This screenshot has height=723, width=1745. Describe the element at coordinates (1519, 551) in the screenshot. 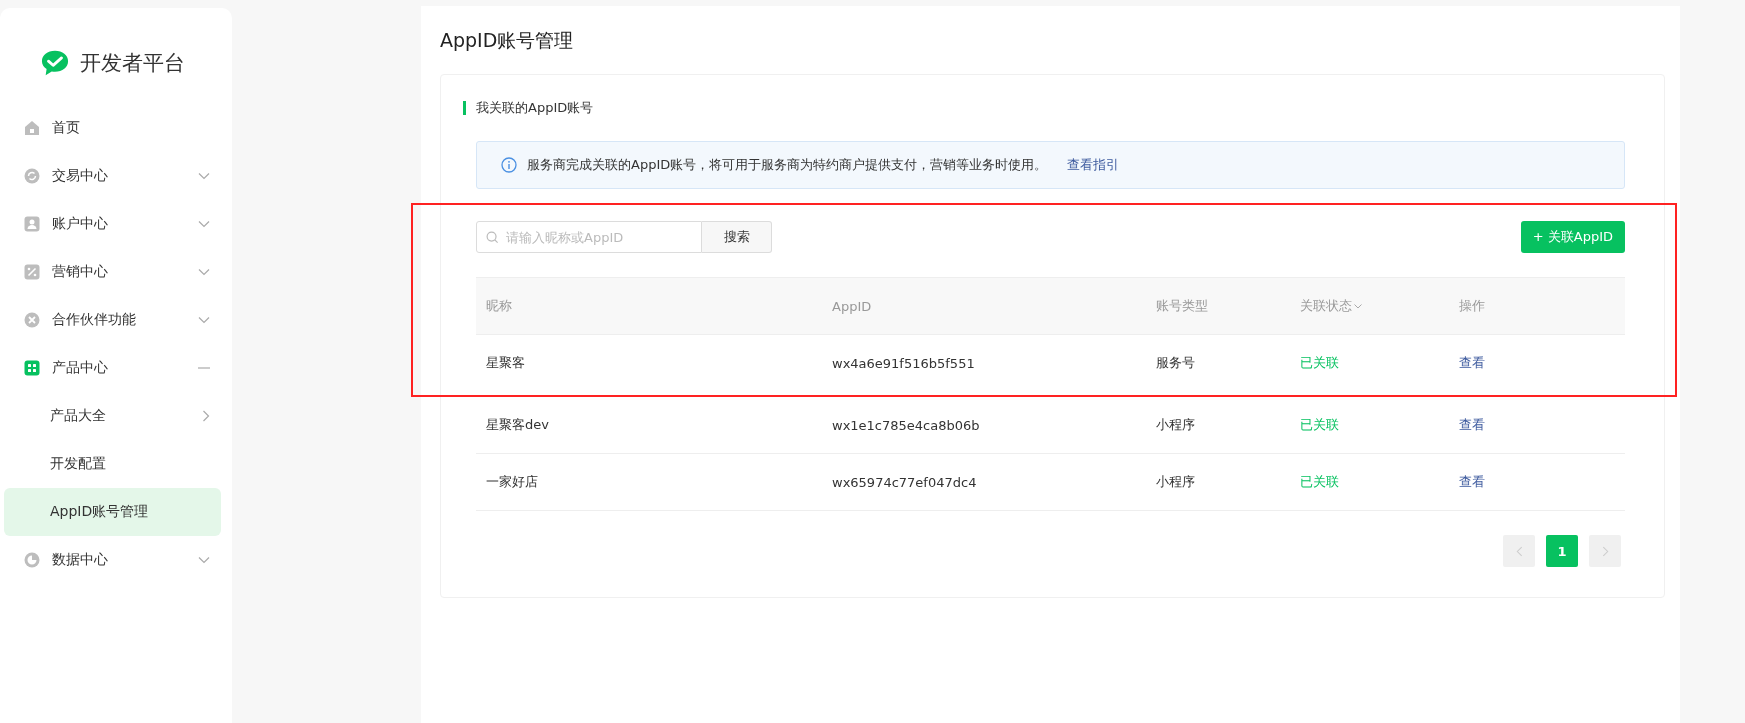

I see `chevron-left-icon` at that location.